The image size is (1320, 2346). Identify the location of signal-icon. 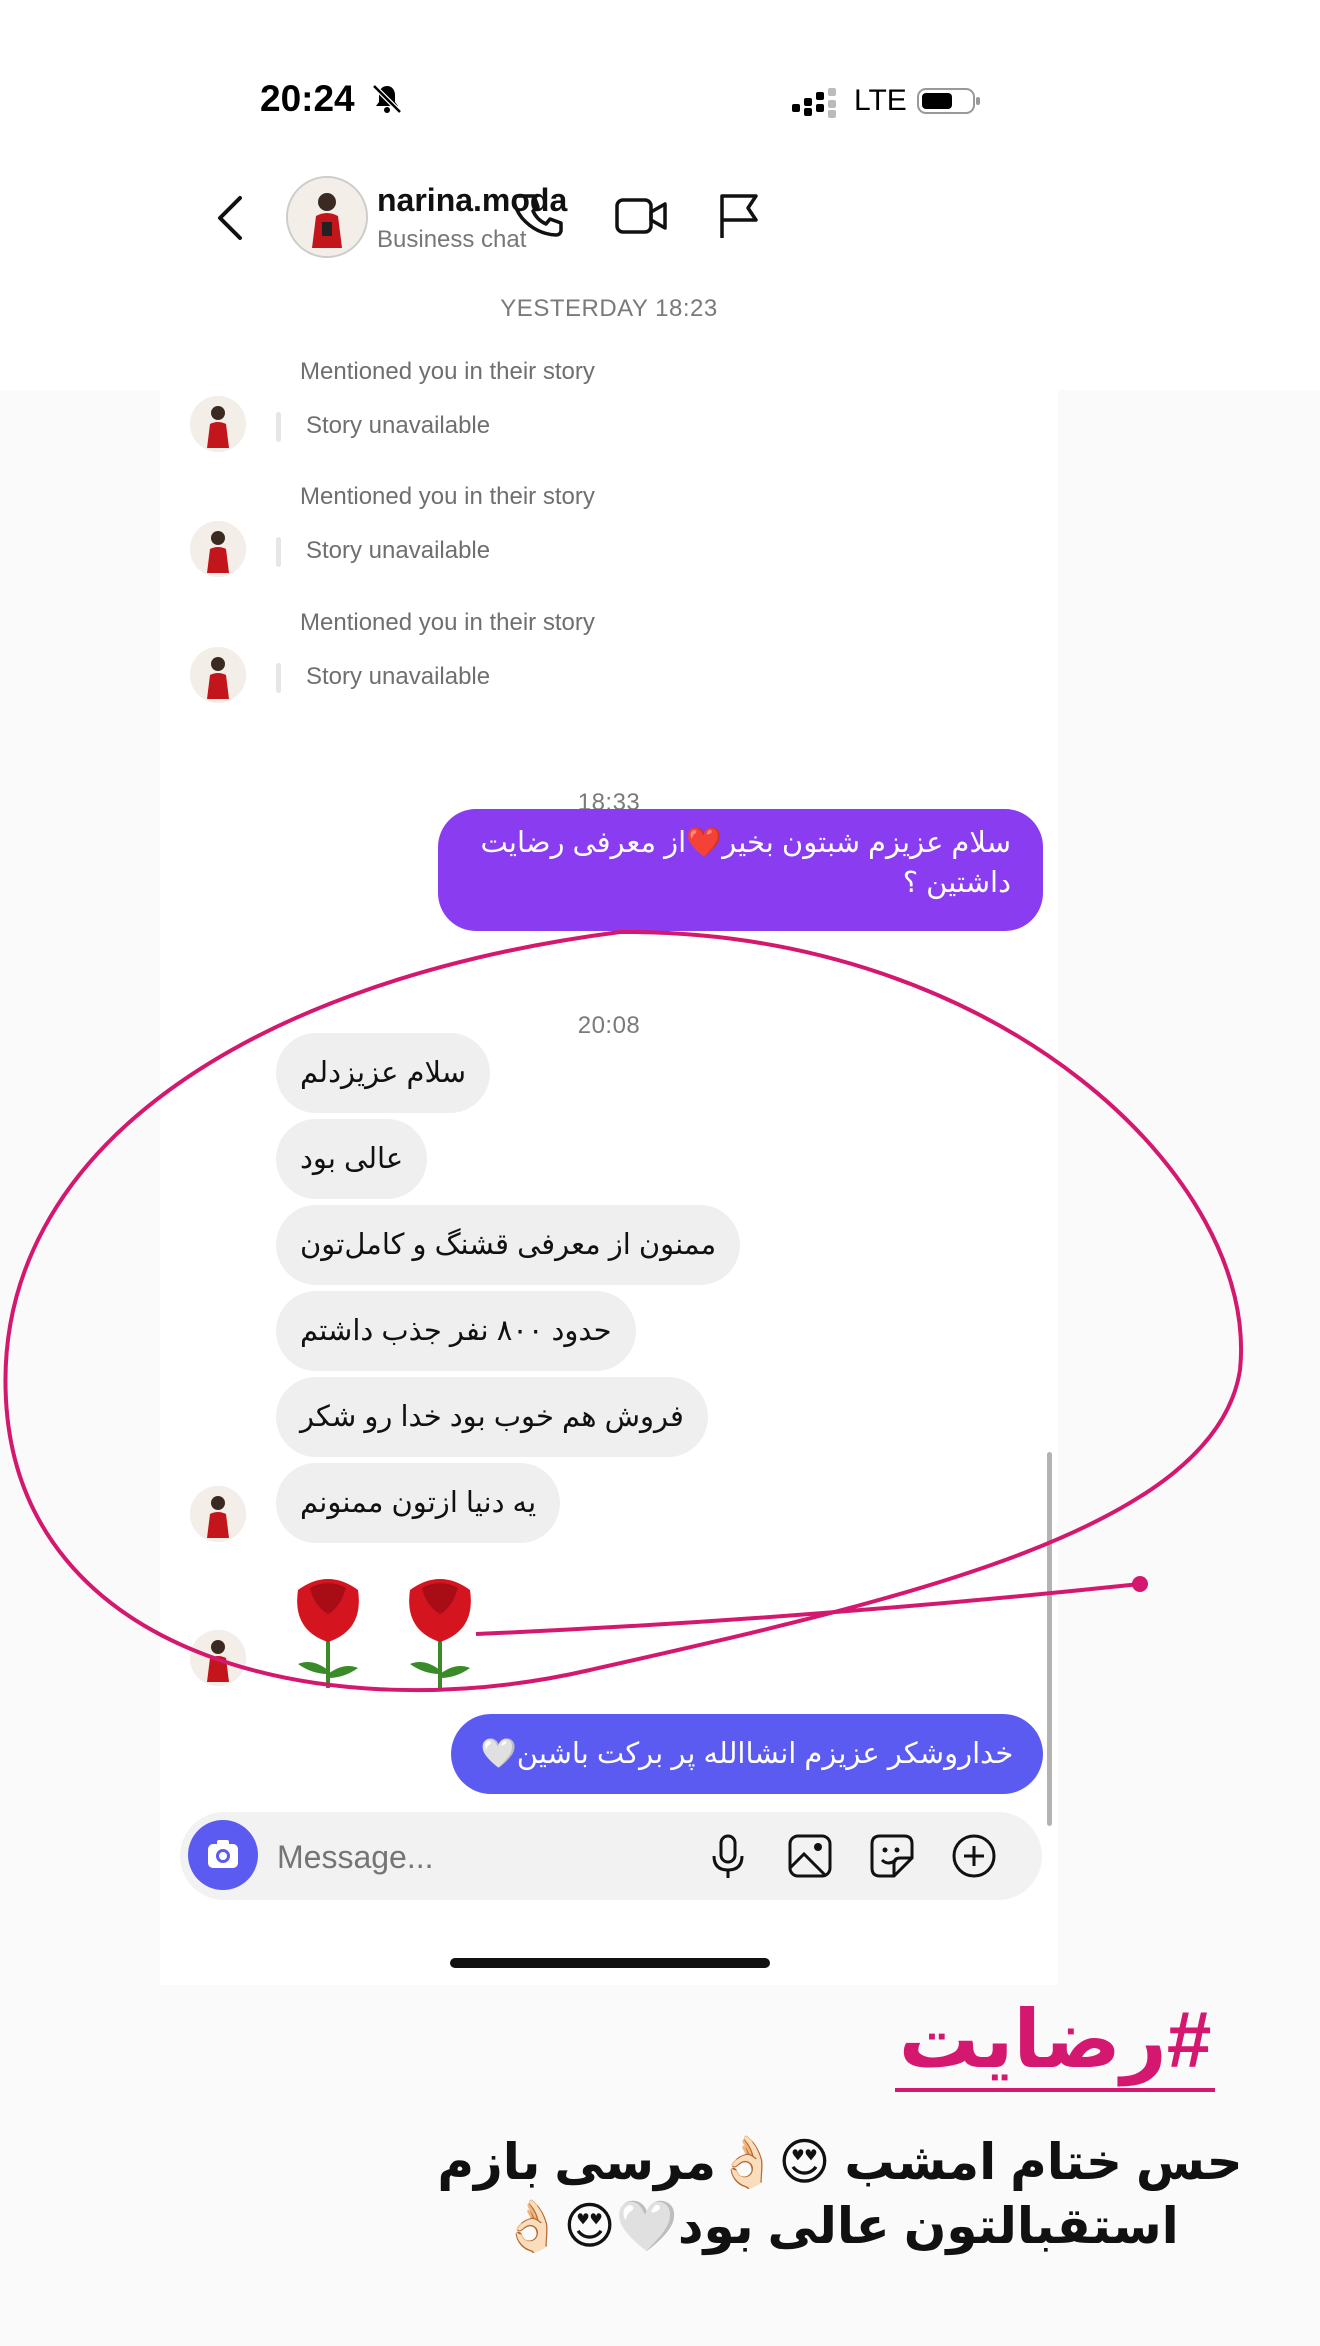
(814, 103).